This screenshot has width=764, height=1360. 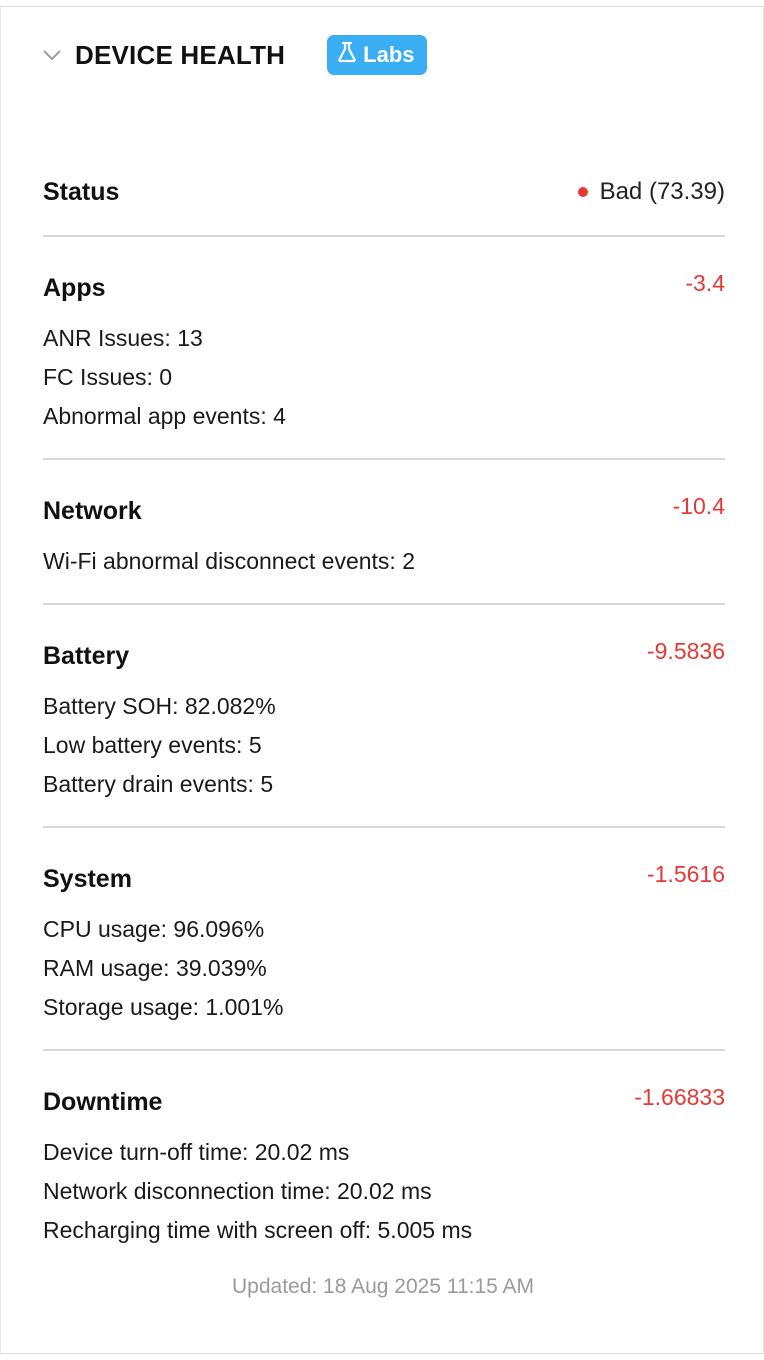 I want to click on section-title: Network, so click(x=92, y=511).